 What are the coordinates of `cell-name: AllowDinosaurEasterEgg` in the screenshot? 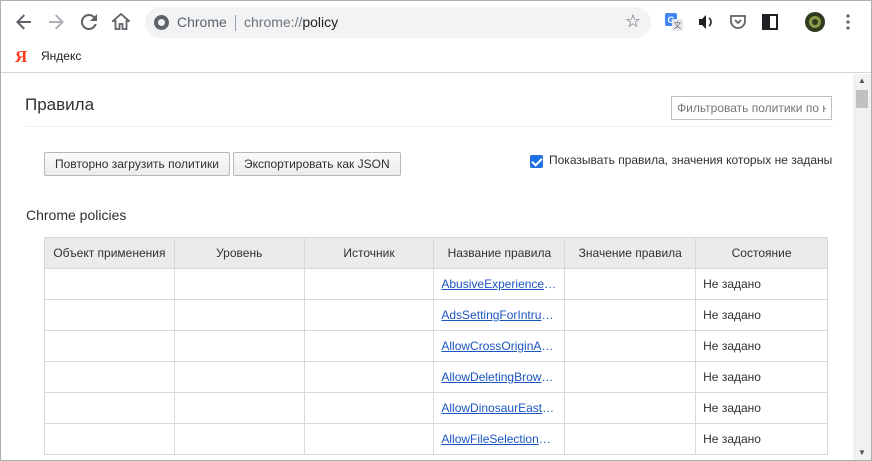 It's located at (499, 408).